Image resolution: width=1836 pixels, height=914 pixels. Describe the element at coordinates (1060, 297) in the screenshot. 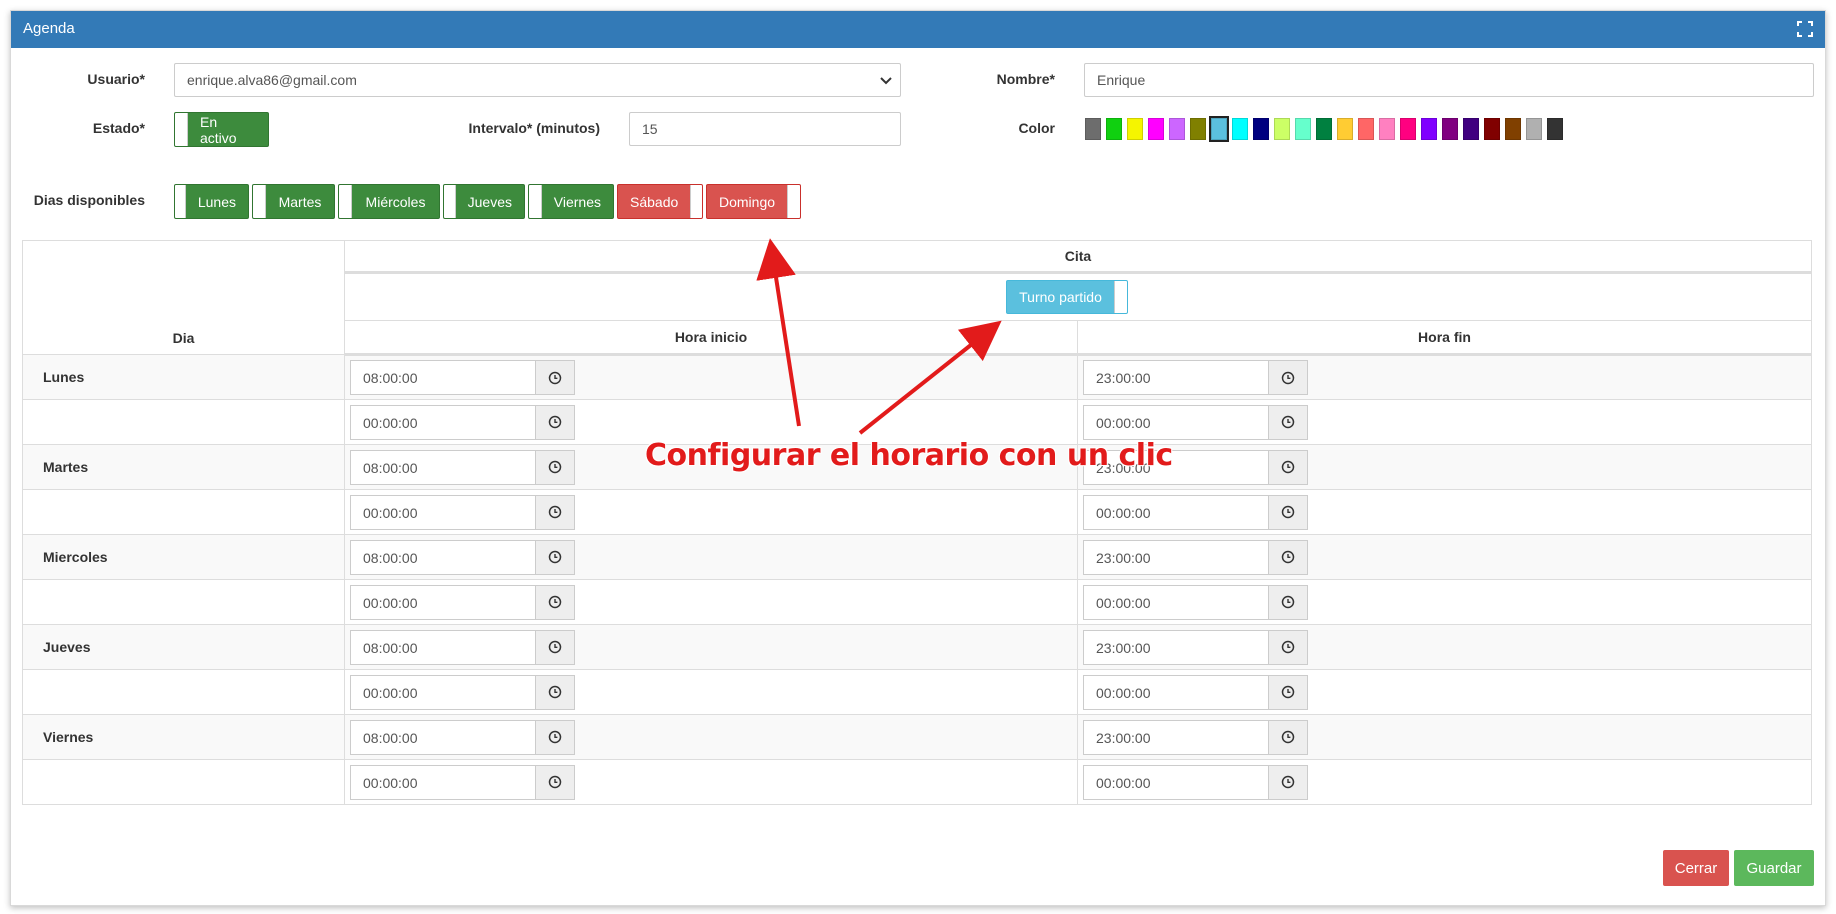

I see `turno-partido-label: Turno partido` at that location.